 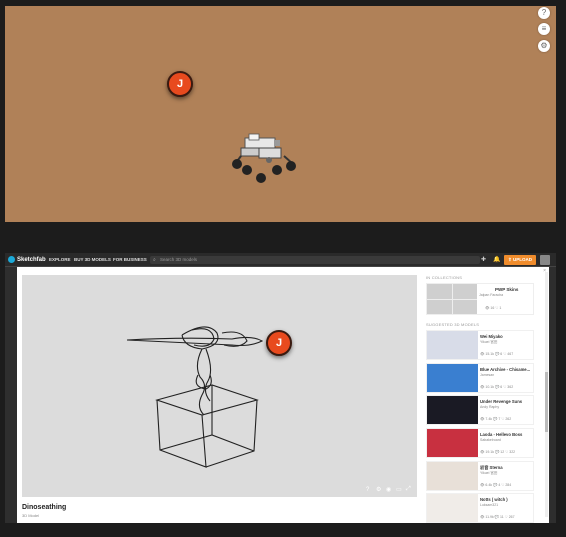 What do you see at coordinates (408, 489) in the screenshot?
I see `fullscreen-icon: ⤢` at bounding box center [408, 489].